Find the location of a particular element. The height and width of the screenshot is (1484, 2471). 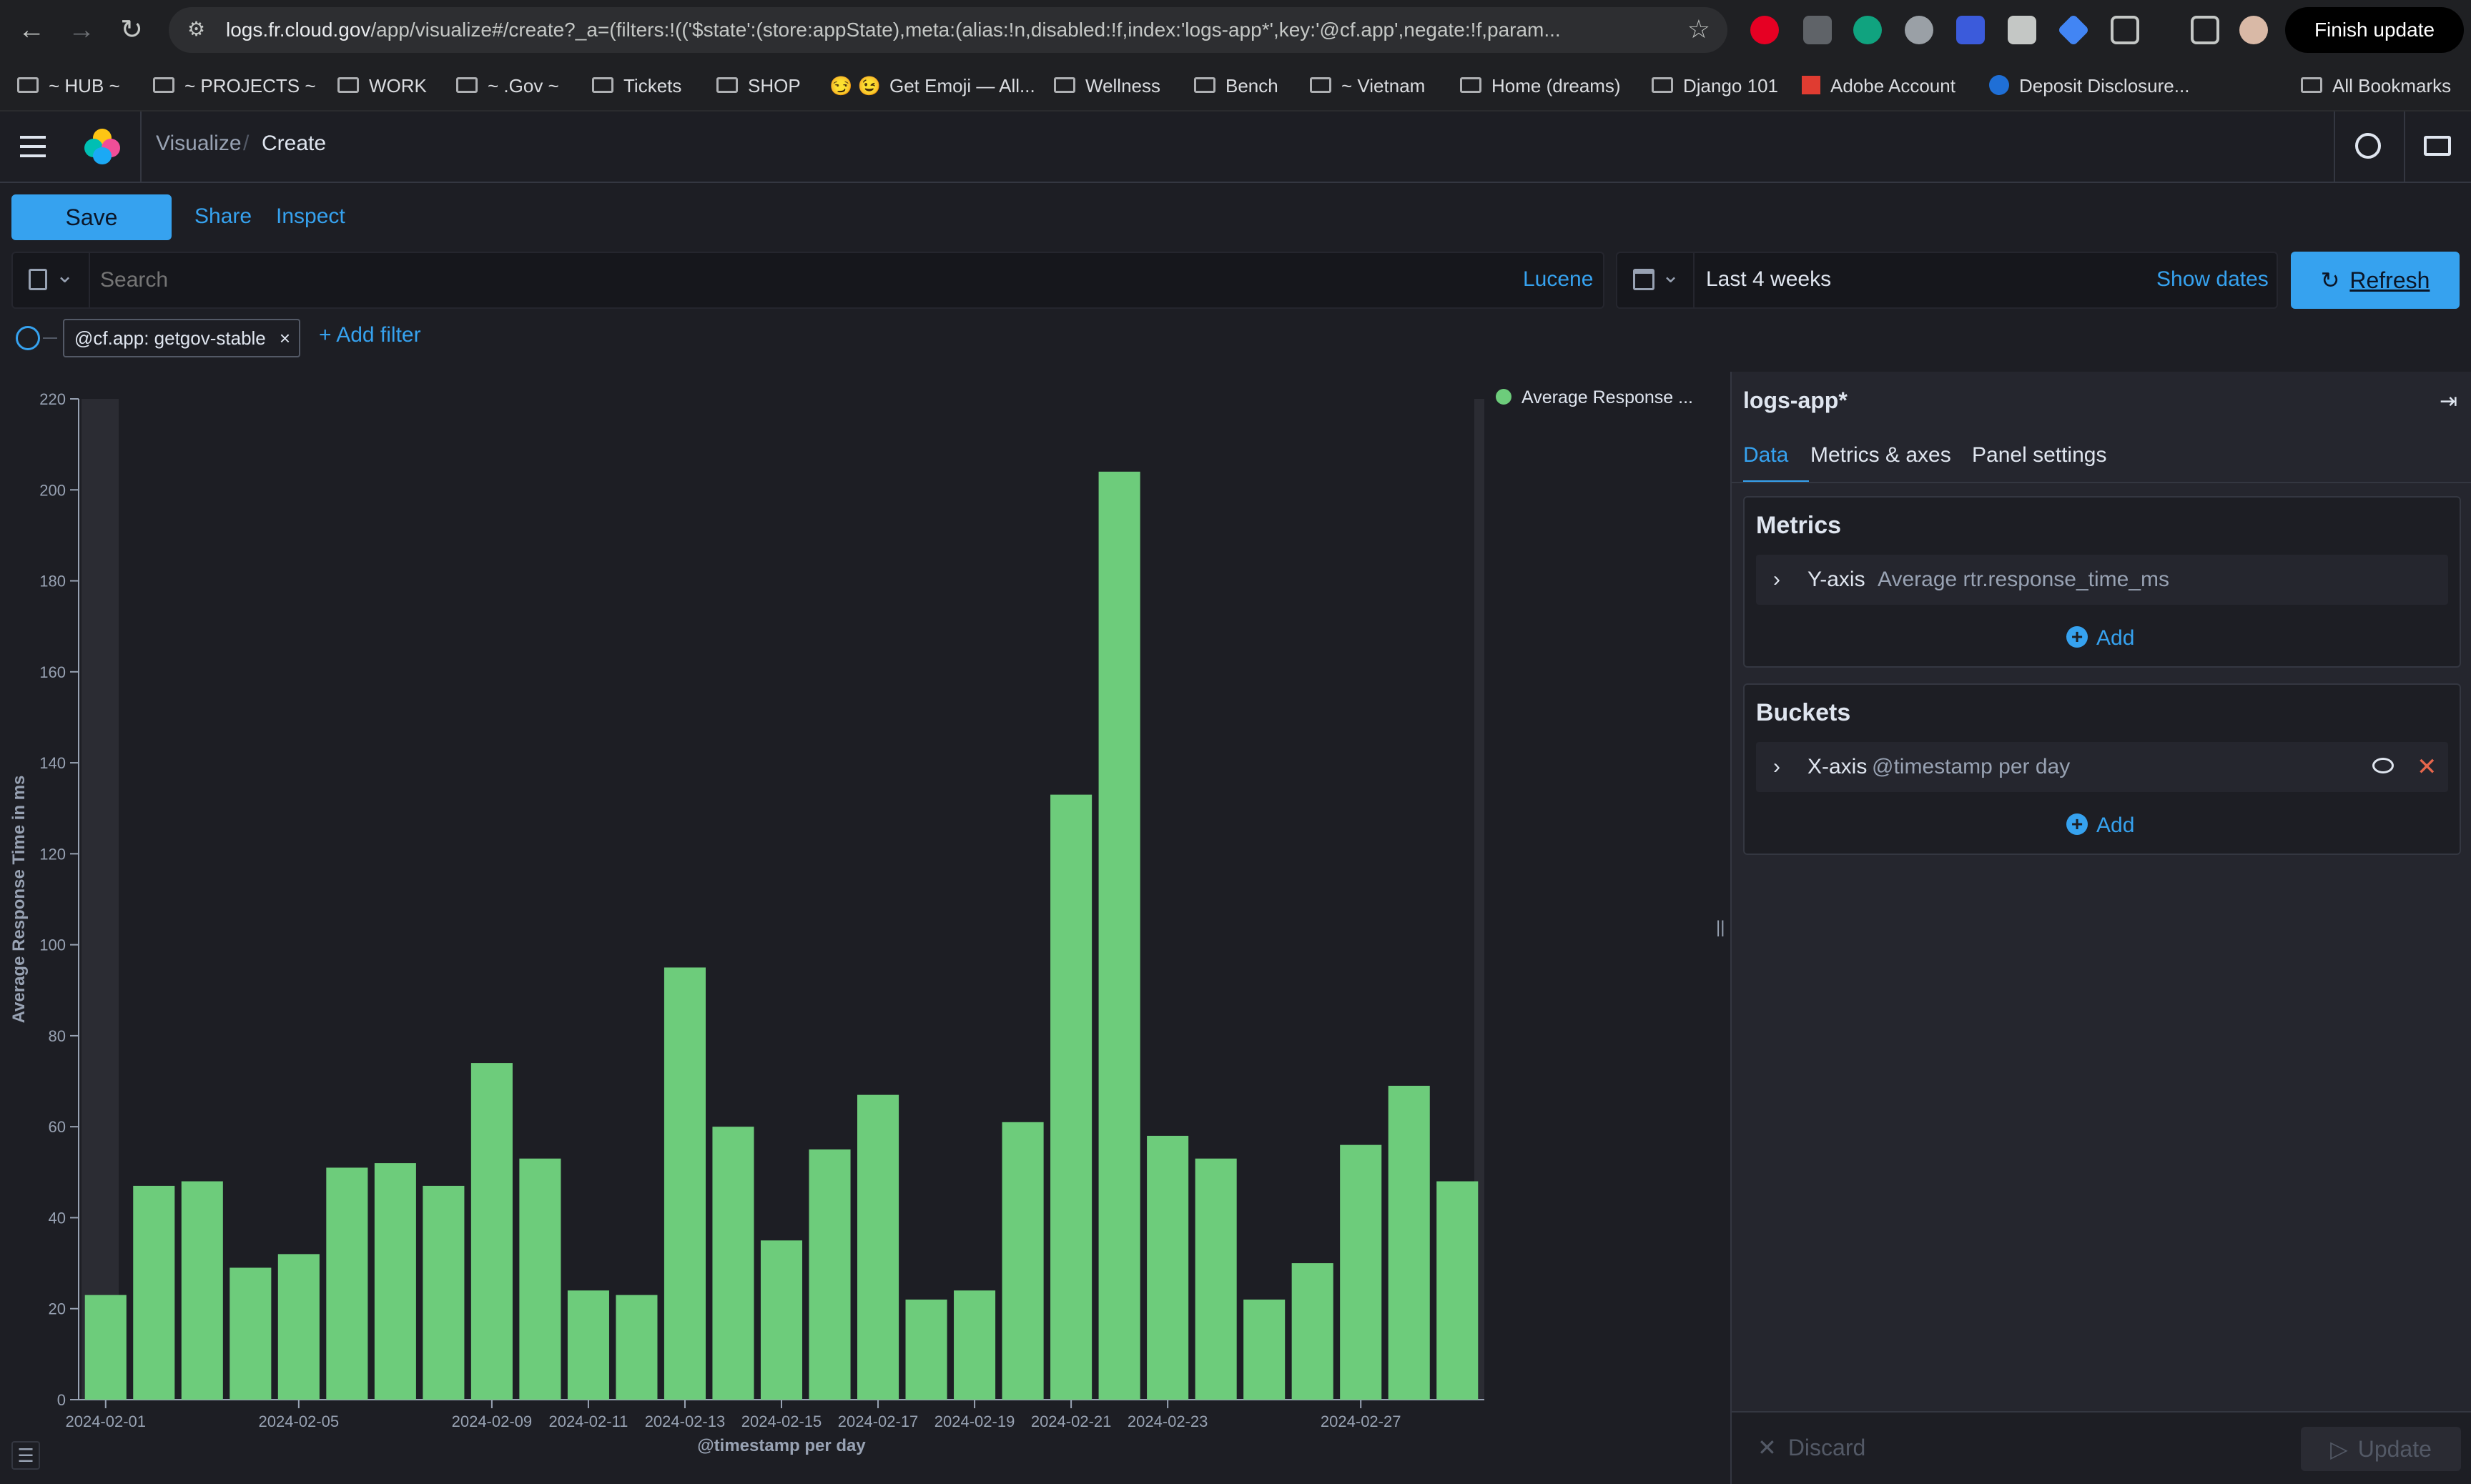

buckets-title: Buckets is located at coordinates (1803, 712).